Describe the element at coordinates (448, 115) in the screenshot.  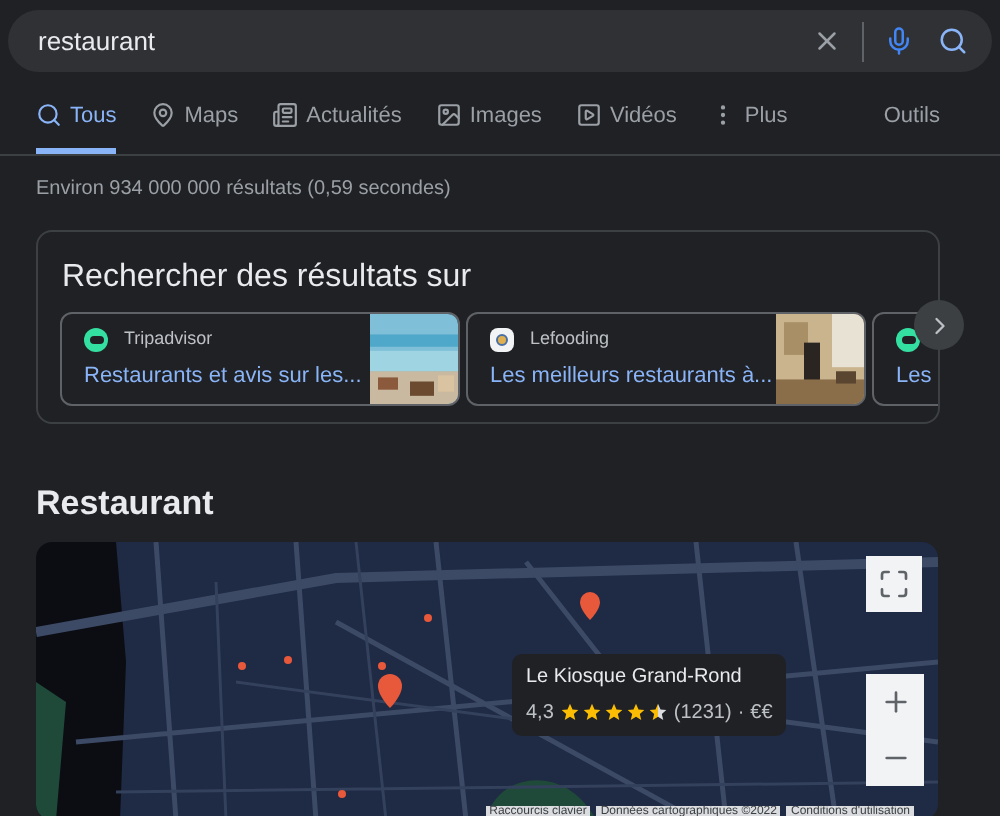
I see `image-icon` at that location.